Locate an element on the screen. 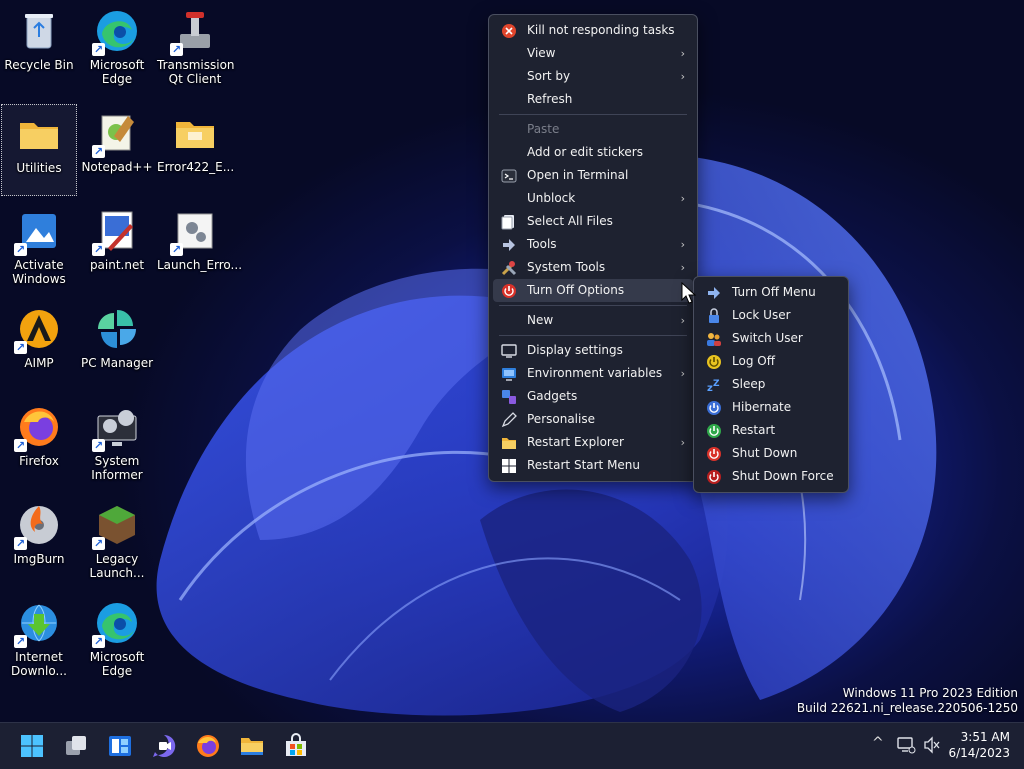  teams-chat-icon is located at coordinates (164, 745).